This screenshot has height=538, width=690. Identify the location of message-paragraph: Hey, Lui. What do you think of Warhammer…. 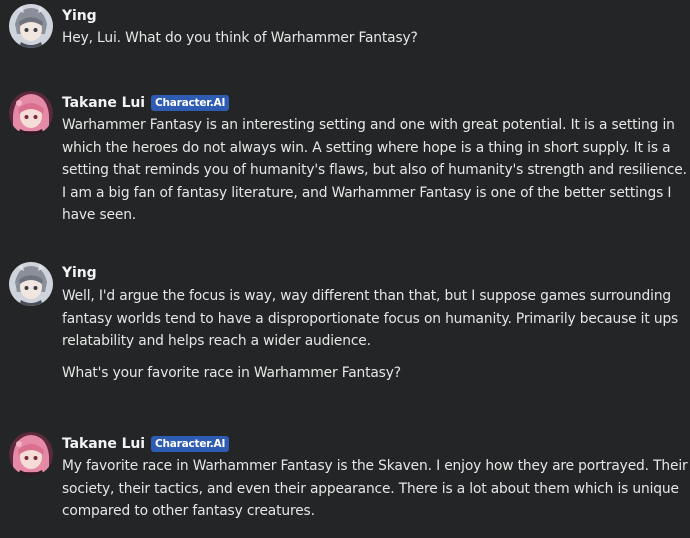
(240, 38).